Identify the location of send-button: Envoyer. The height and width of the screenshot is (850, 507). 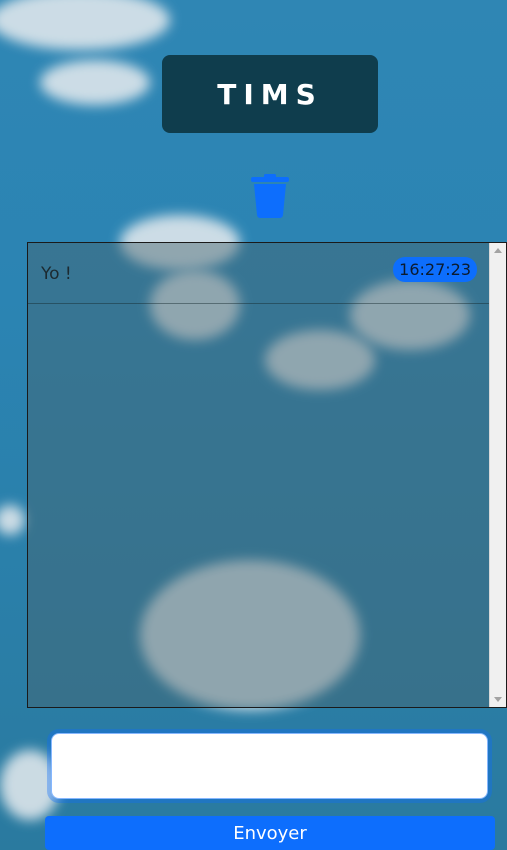
(270, 833).